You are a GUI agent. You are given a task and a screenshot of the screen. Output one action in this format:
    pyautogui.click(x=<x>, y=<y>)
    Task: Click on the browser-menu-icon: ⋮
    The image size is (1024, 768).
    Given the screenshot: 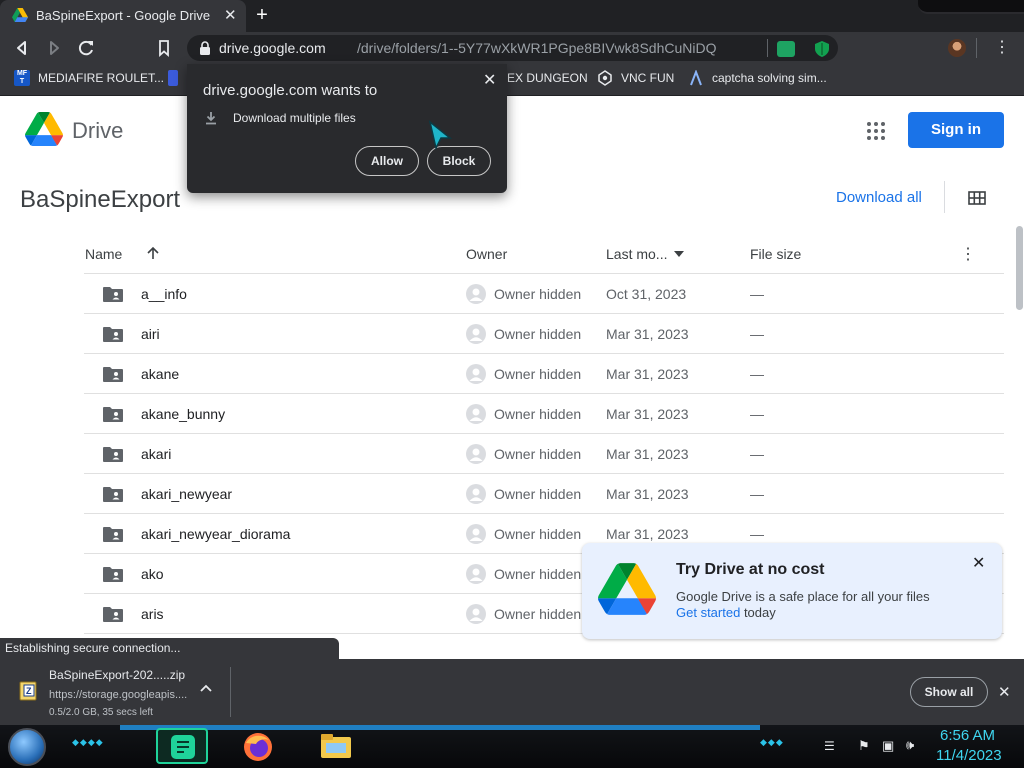 What is the action you would take?
    pyautogui.click(x=1002, y=48)
    